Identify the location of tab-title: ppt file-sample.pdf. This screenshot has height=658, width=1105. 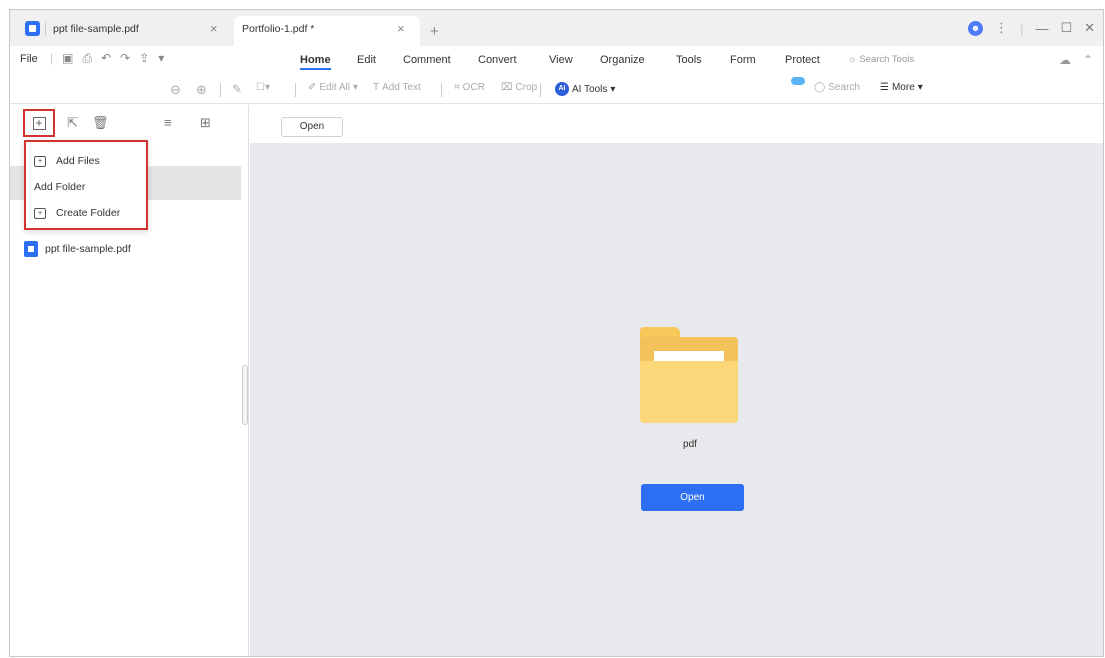
(96, 29).